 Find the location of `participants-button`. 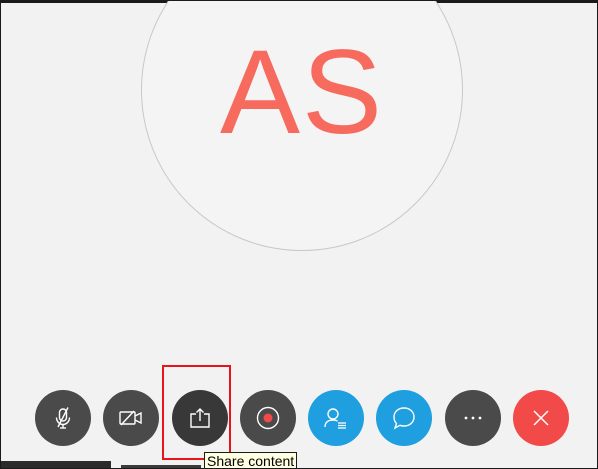

participants-button is located at coordinates (336, 418).